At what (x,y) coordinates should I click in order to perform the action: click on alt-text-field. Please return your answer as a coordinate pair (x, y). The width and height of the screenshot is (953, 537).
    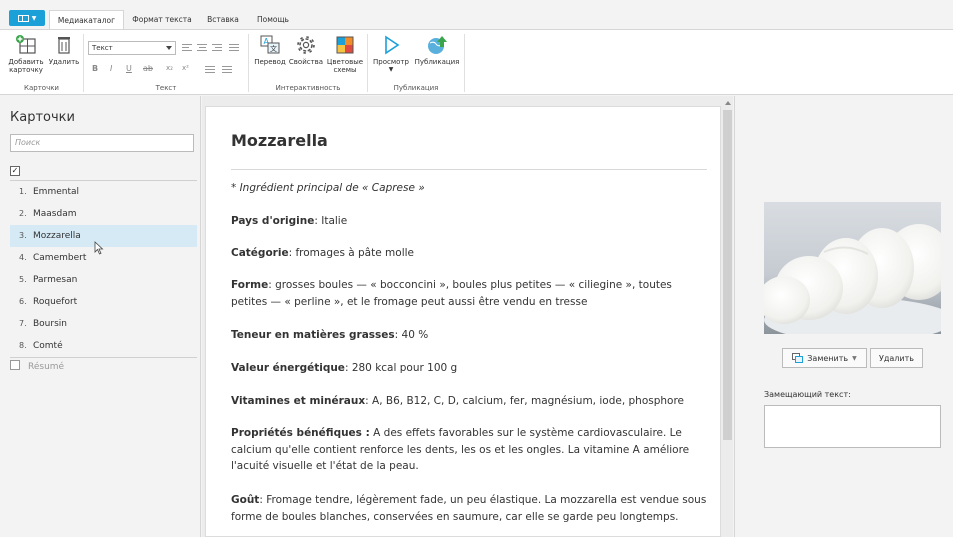
    Looking at the image, I should click on (852, 426).